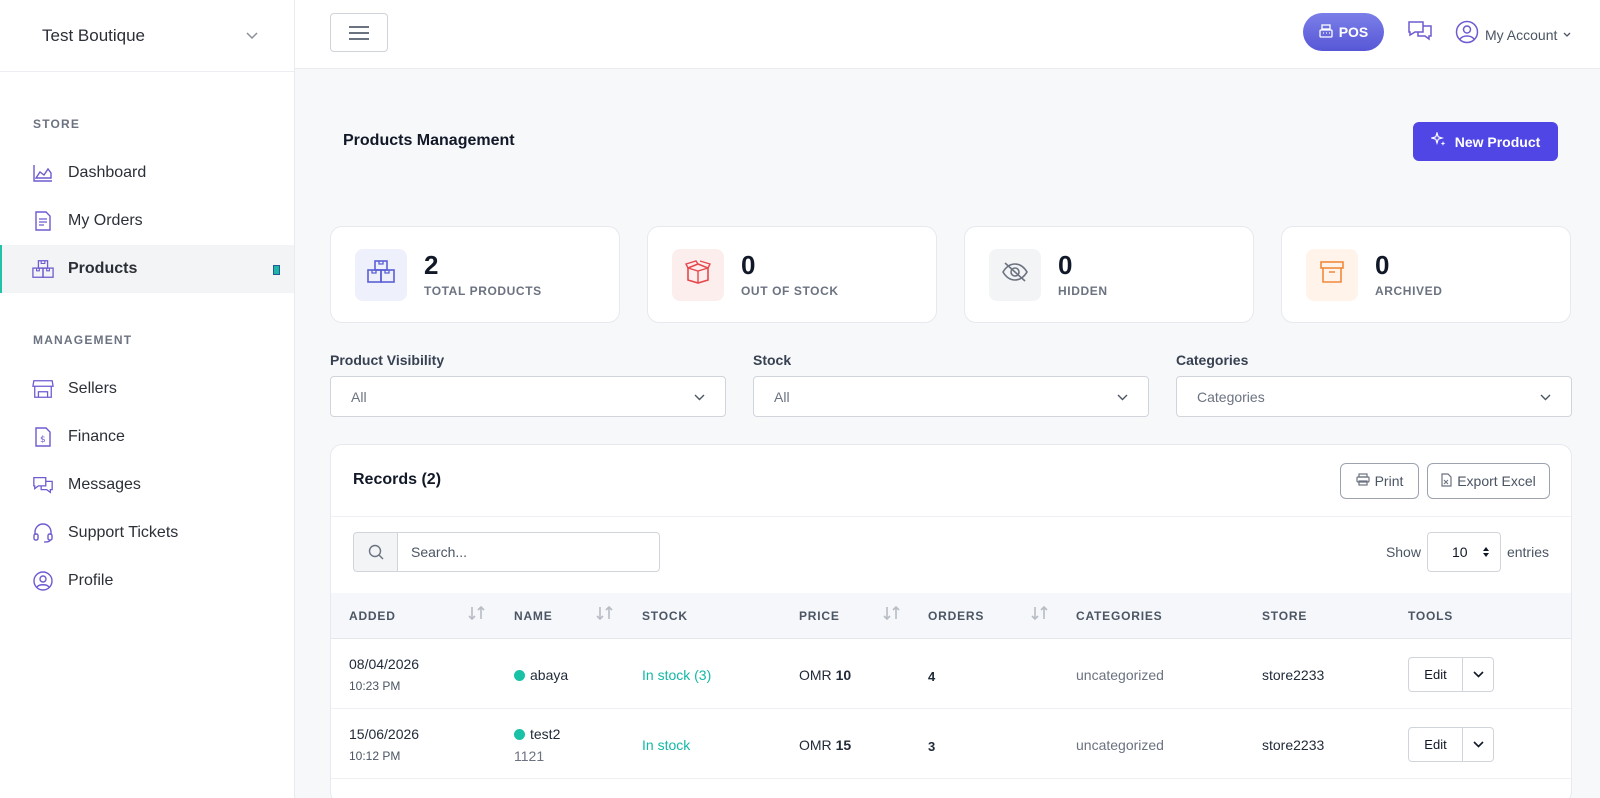 The width and height of the screenshot is (1600, 798). What do you see at coordinates (528, 396) in the screenshot?
I see `visibility-select: All` at bounding box center [528, 396].